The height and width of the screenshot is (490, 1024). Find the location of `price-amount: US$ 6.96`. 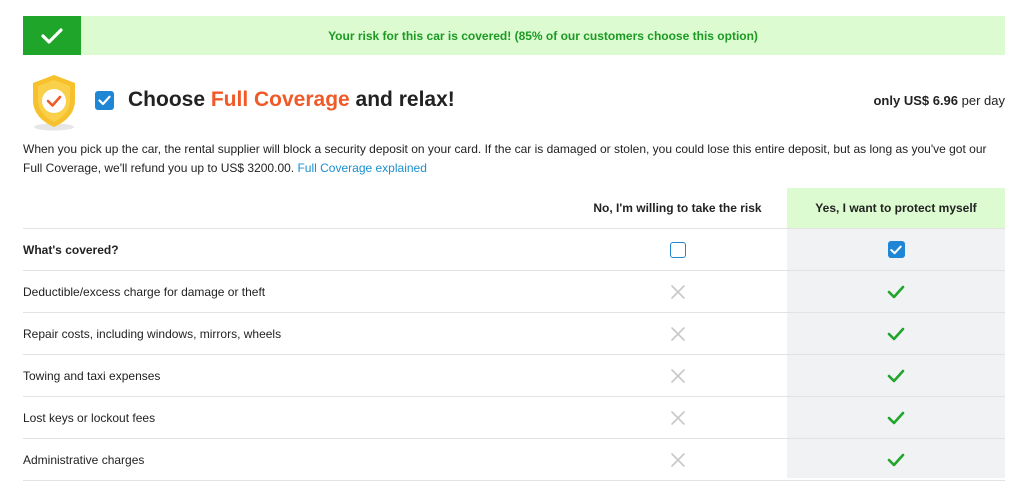

price-amount: US$ 6.96 is located at coordinates (931, 100).